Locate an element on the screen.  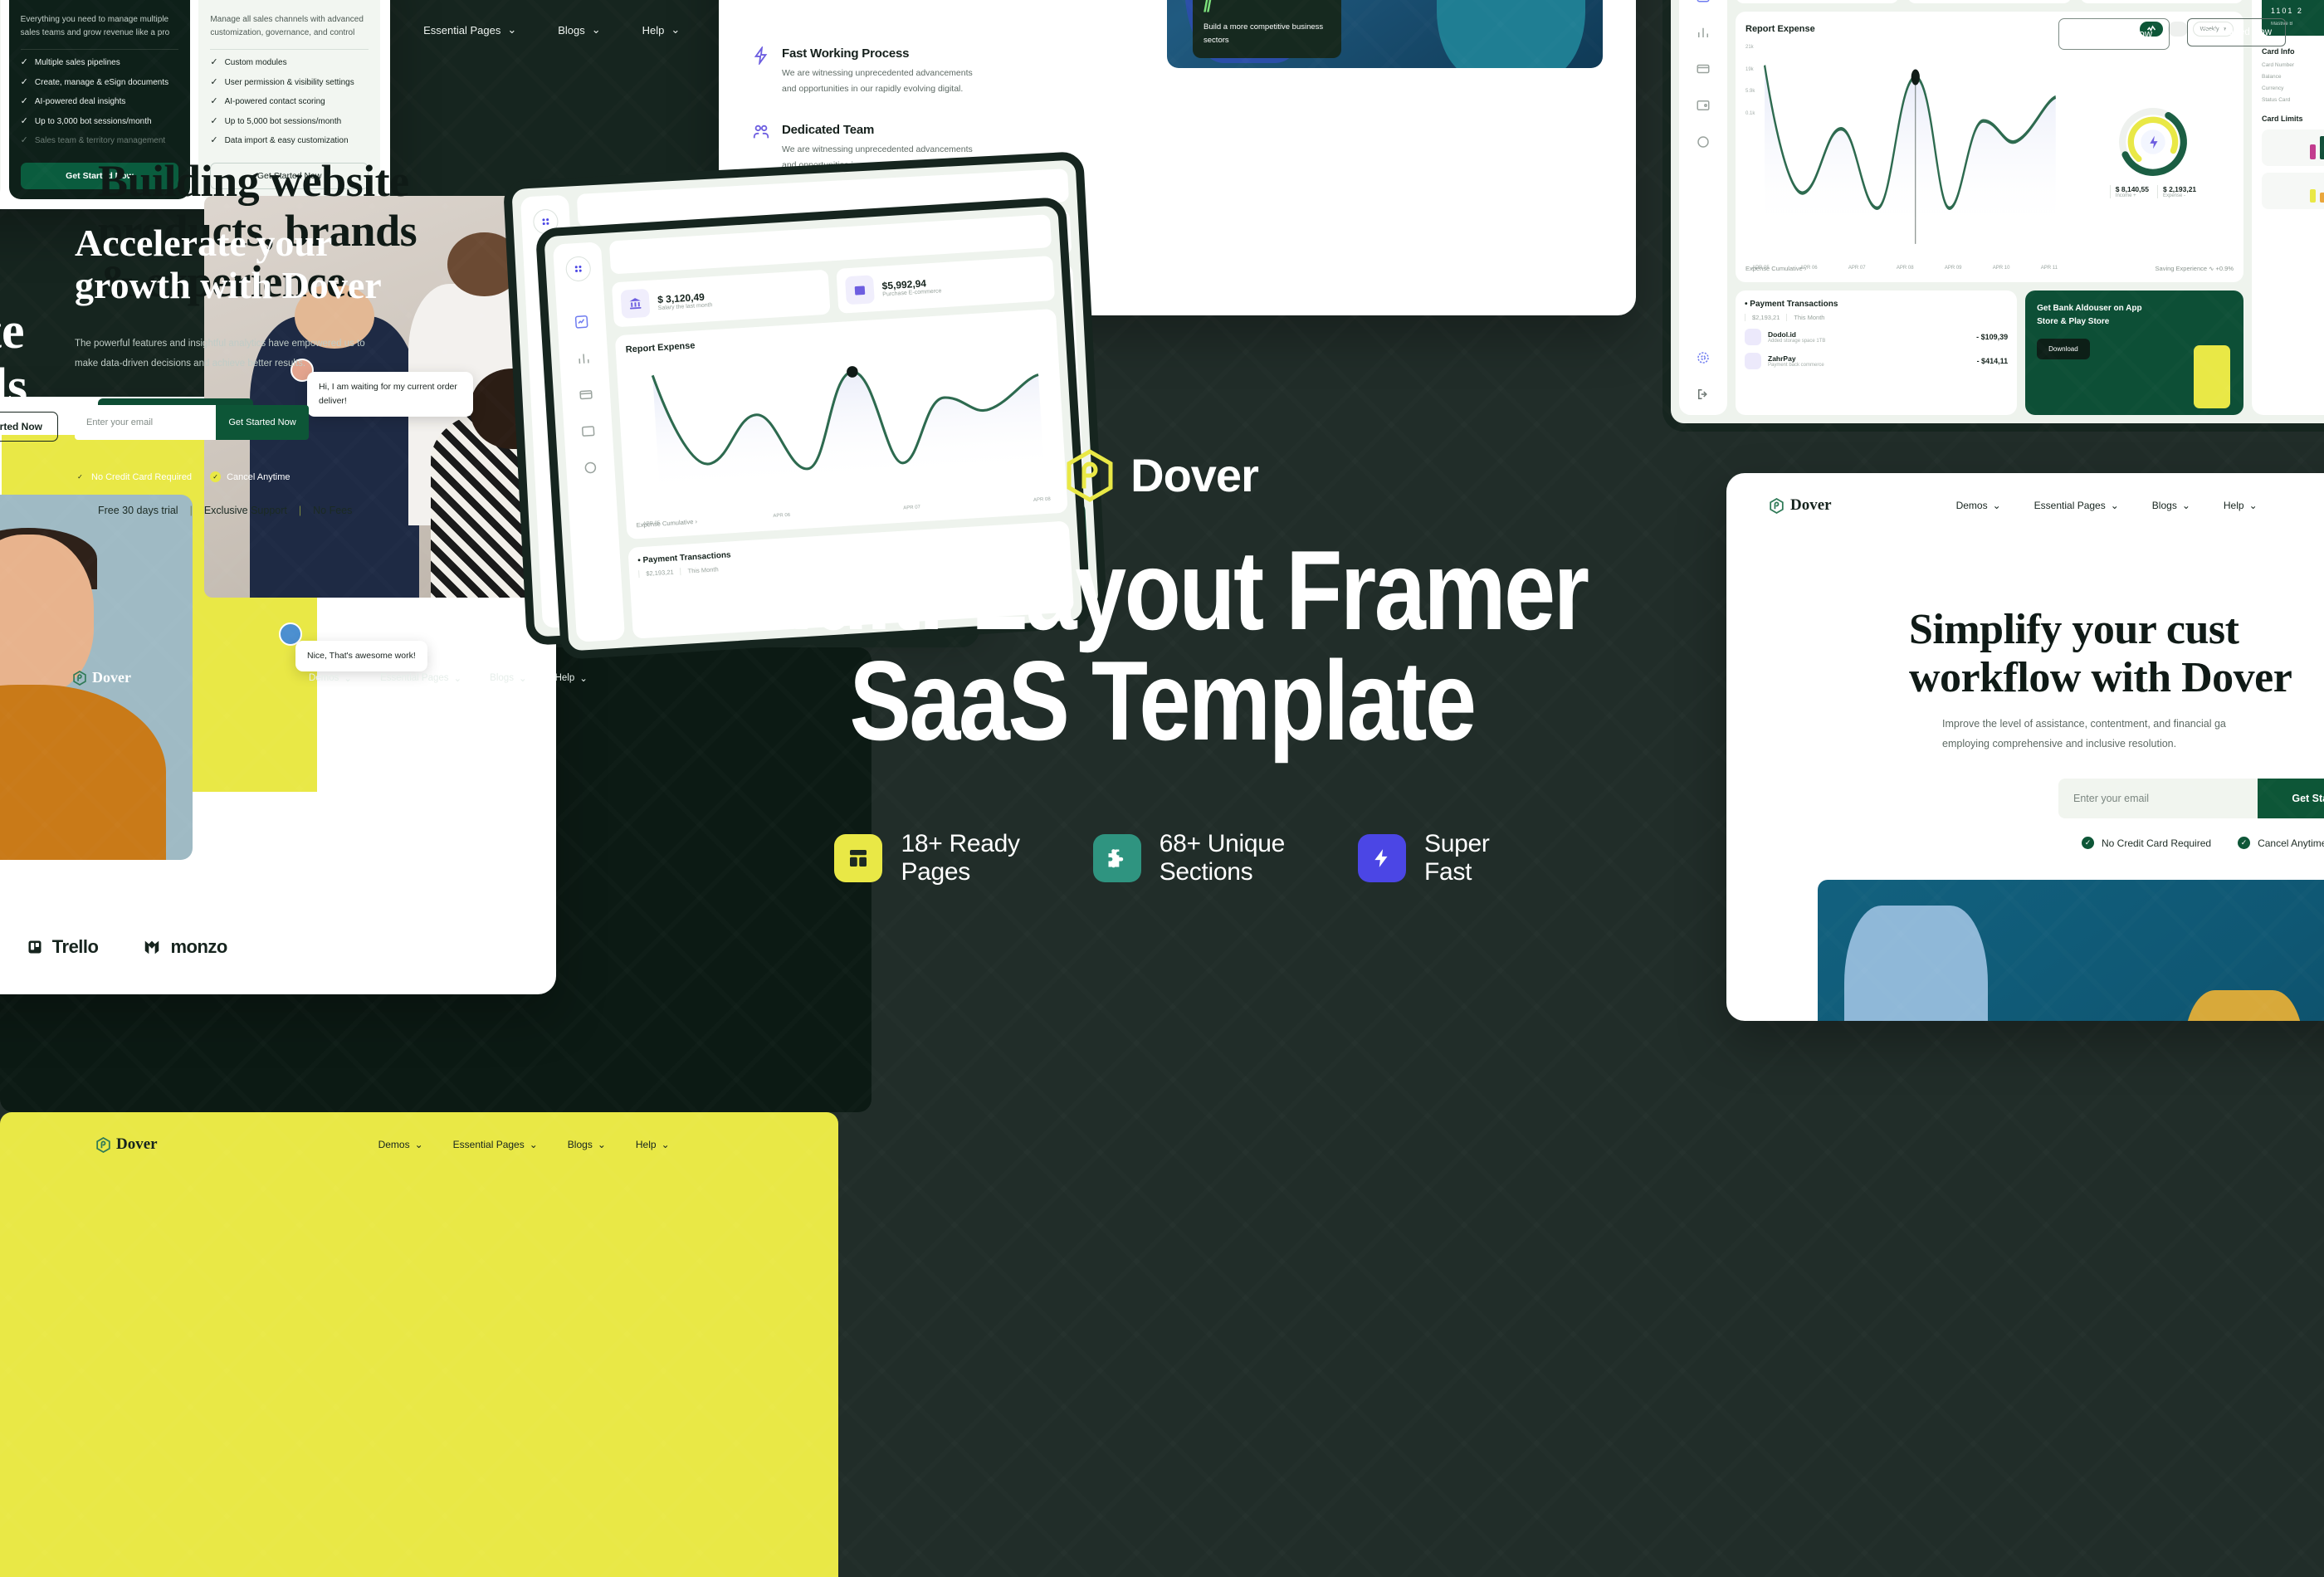
nav-label: Blogs is located at coordinates (580, 1144).